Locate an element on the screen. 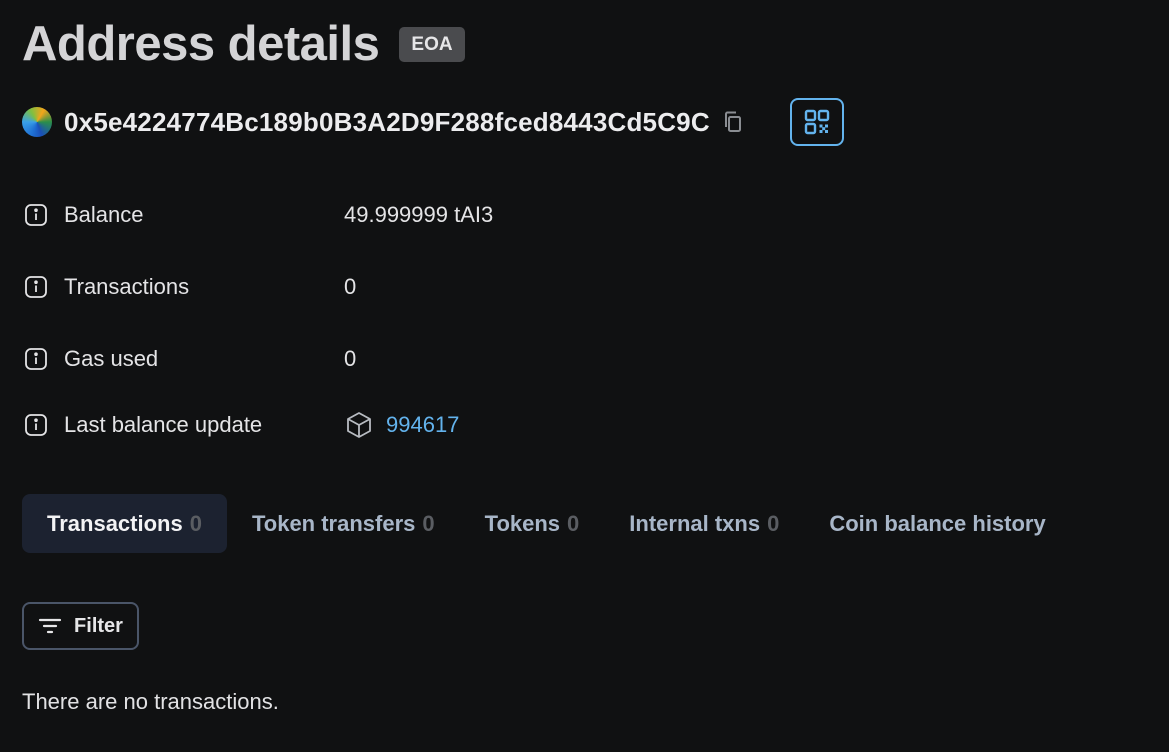 Image resolution: width=1169 pixels, height=752 pixels. gas-used-value: 0 is located at coordinates (350, 358).